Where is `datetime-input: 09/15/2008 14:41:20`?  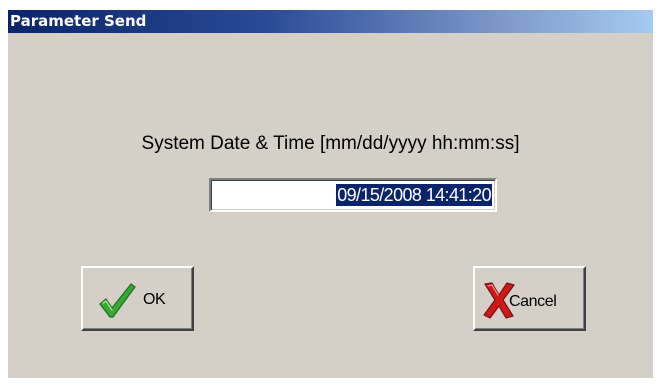 datetime-input: 09/15/2008 14:41:20 is located at coordinates (353, 195).